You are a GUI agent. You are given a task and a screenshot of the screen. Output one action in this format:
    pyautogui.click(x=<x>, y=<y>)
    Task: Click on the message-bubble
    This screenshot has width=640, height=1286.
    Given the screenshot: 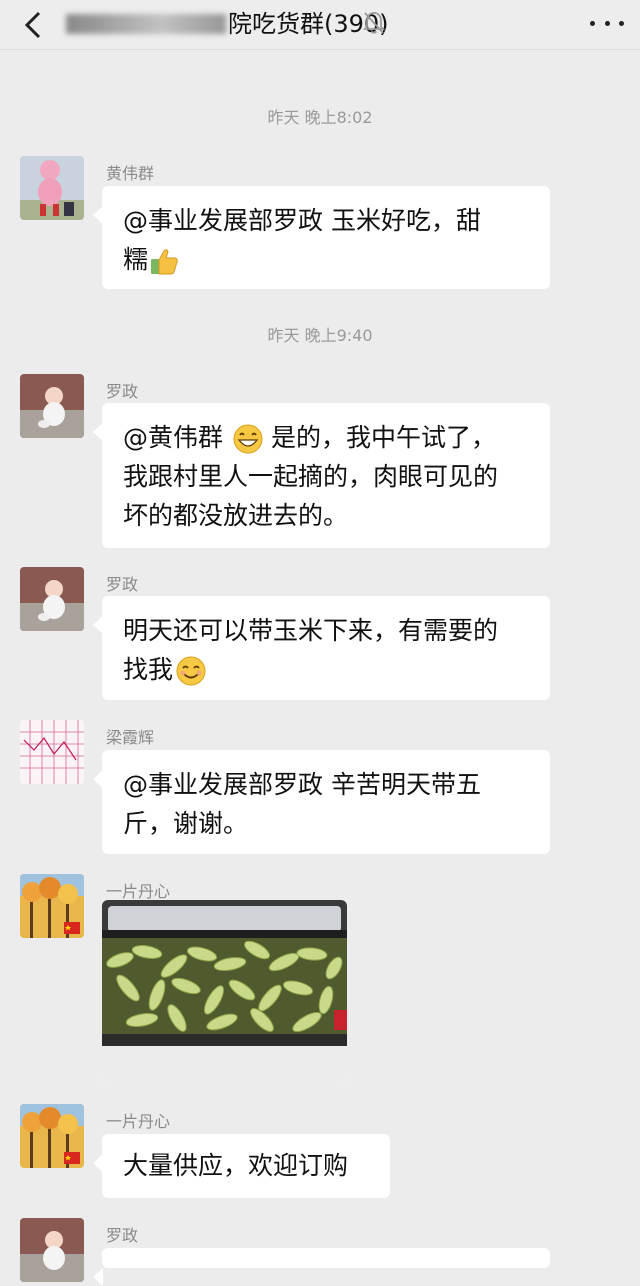 What is the action you would take?
    pyautogui.click(x=321, y=1267)
    